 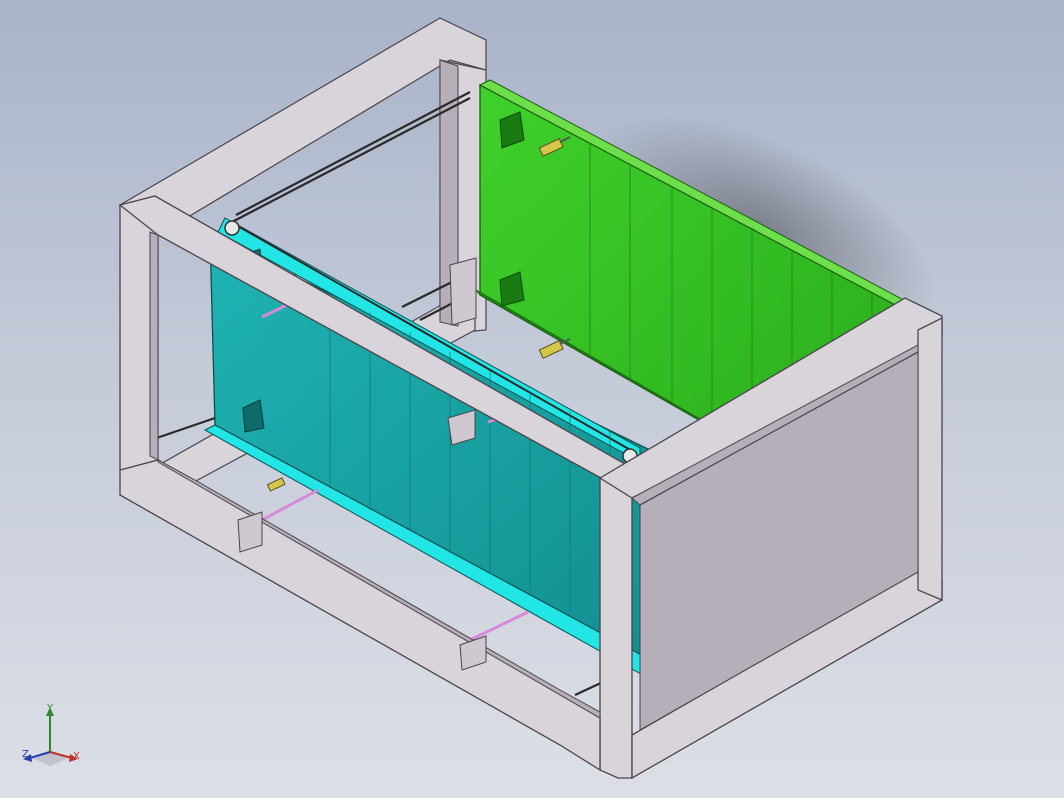 What do you see at coordinates (554, 348) in the screenshot?
I see `rear-latch-bottom` at bounding box center [554, 348].